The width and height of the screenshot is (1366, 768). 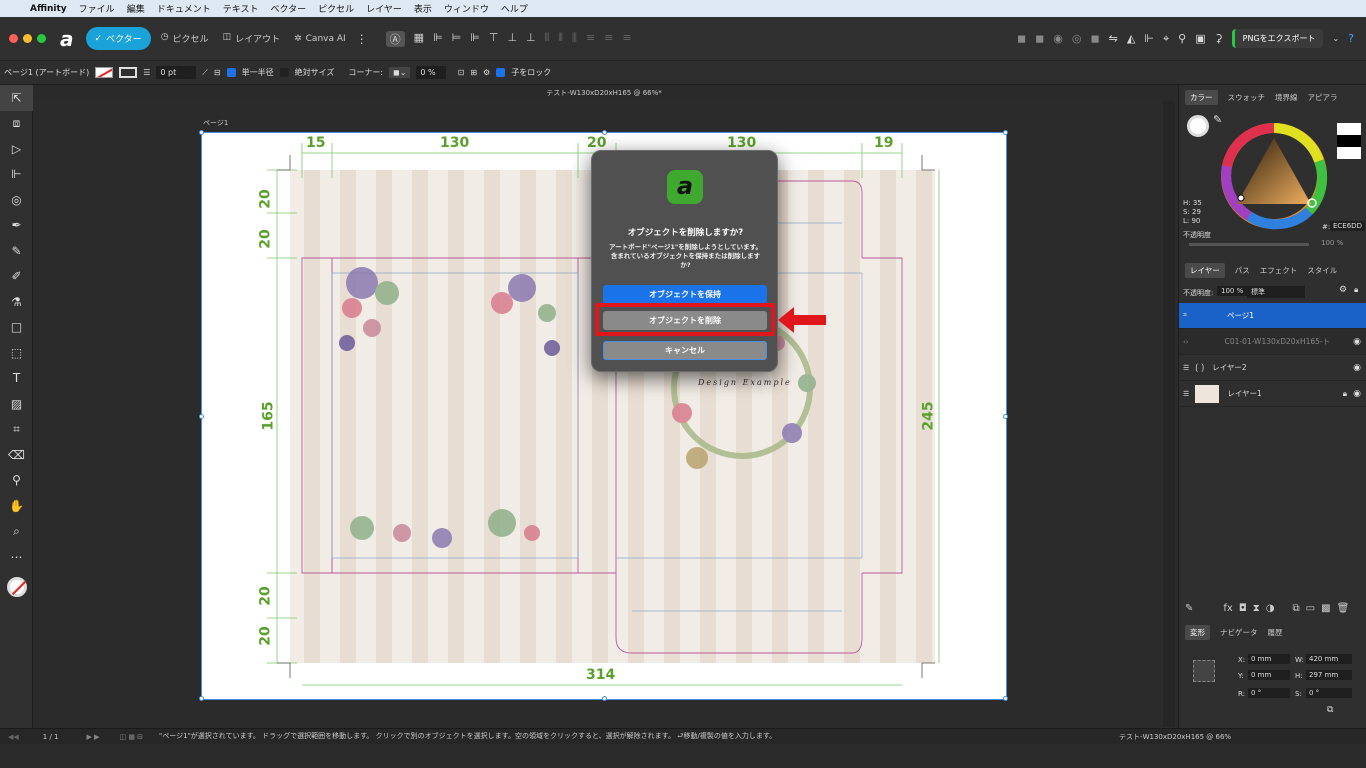 What do you see at coordinates (1345, 394) in the screenshot?
I see `layer-locked-icon: 🔒︎` at bounding box center [1345, 394].